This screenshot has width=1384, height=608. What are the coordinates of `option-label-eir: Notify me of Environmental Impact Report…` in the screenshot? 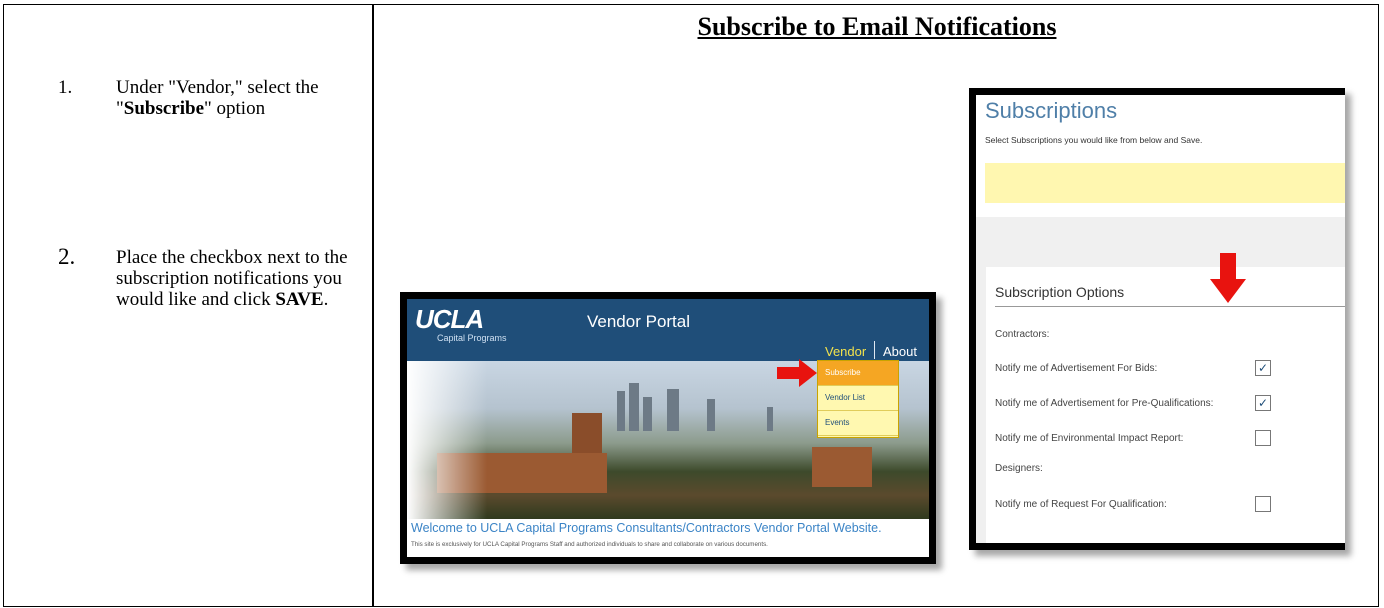 It's located at (1089, 438).